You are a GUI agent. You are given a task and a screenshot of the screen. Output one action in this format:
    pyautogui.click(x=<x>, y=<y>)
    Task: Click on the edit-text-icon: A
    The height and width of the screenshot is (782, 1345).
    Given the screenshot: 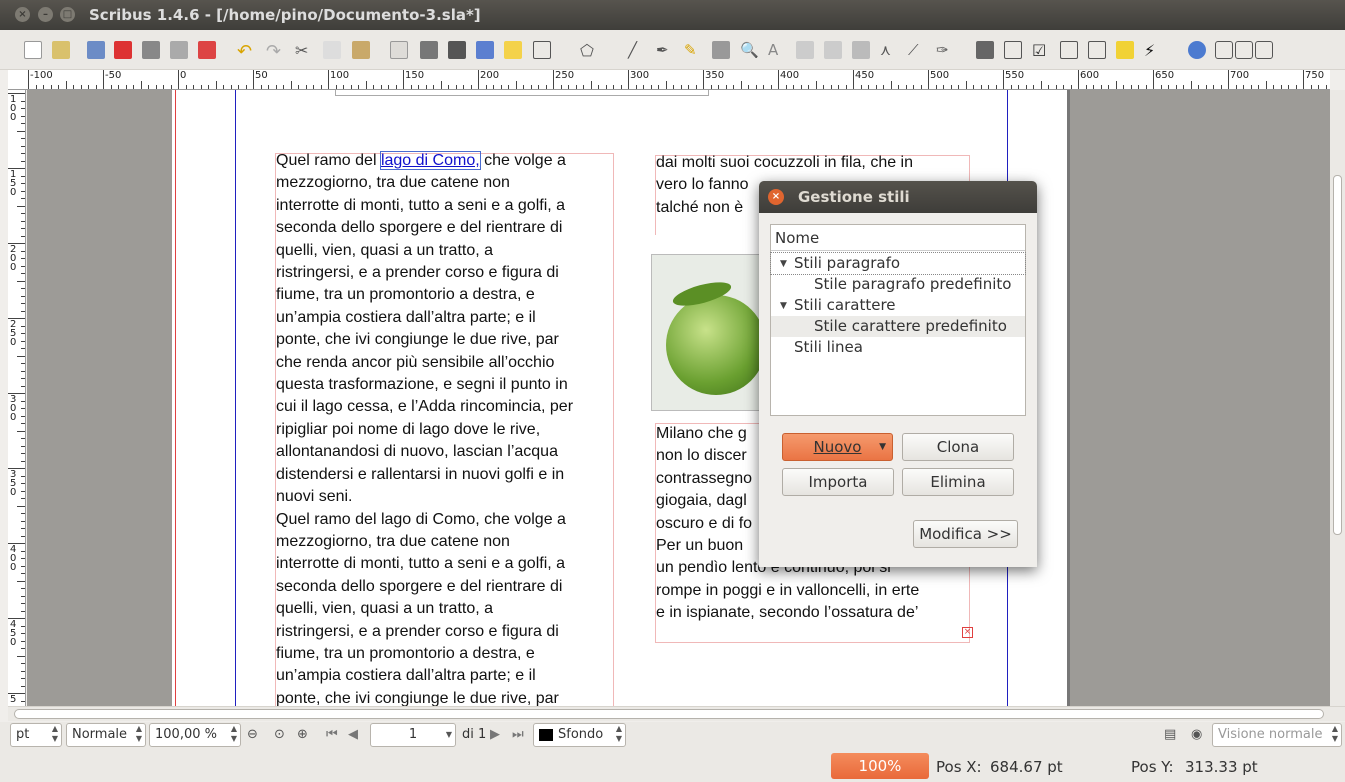 What is the action you would take?
    pyautogui.click(x=777, y=50)
    